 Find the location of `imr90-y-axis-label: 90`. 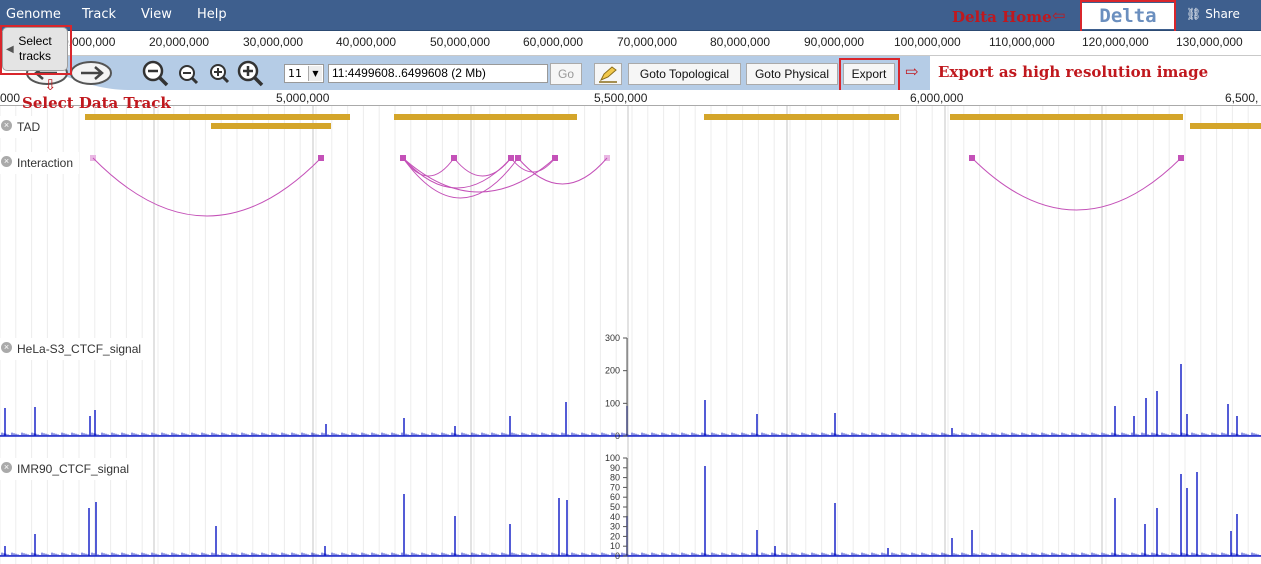

imr90-y-axis-label: 90 is located at coordinates (615, 468).